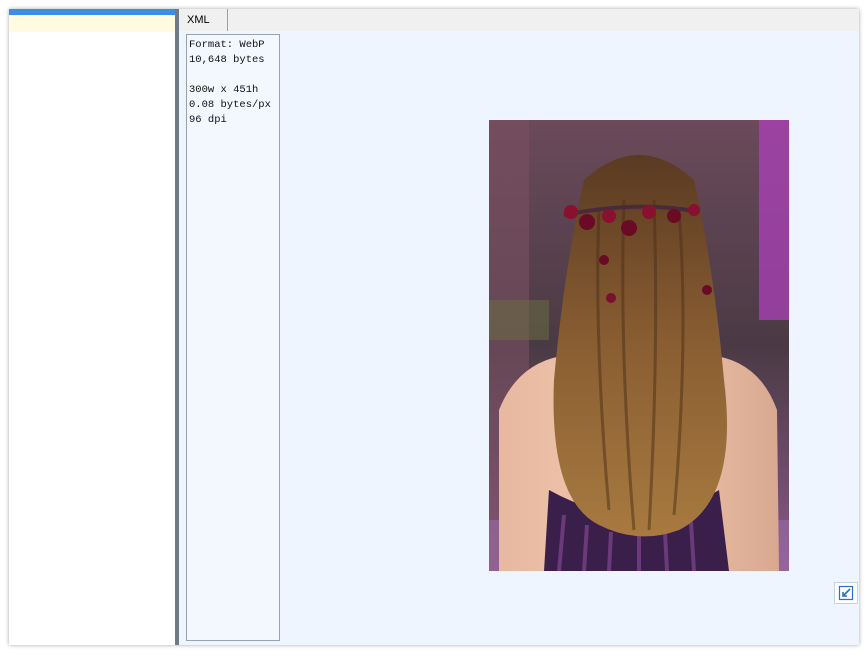  I want to click on tab-xml-label: XML, so click(198, 20).